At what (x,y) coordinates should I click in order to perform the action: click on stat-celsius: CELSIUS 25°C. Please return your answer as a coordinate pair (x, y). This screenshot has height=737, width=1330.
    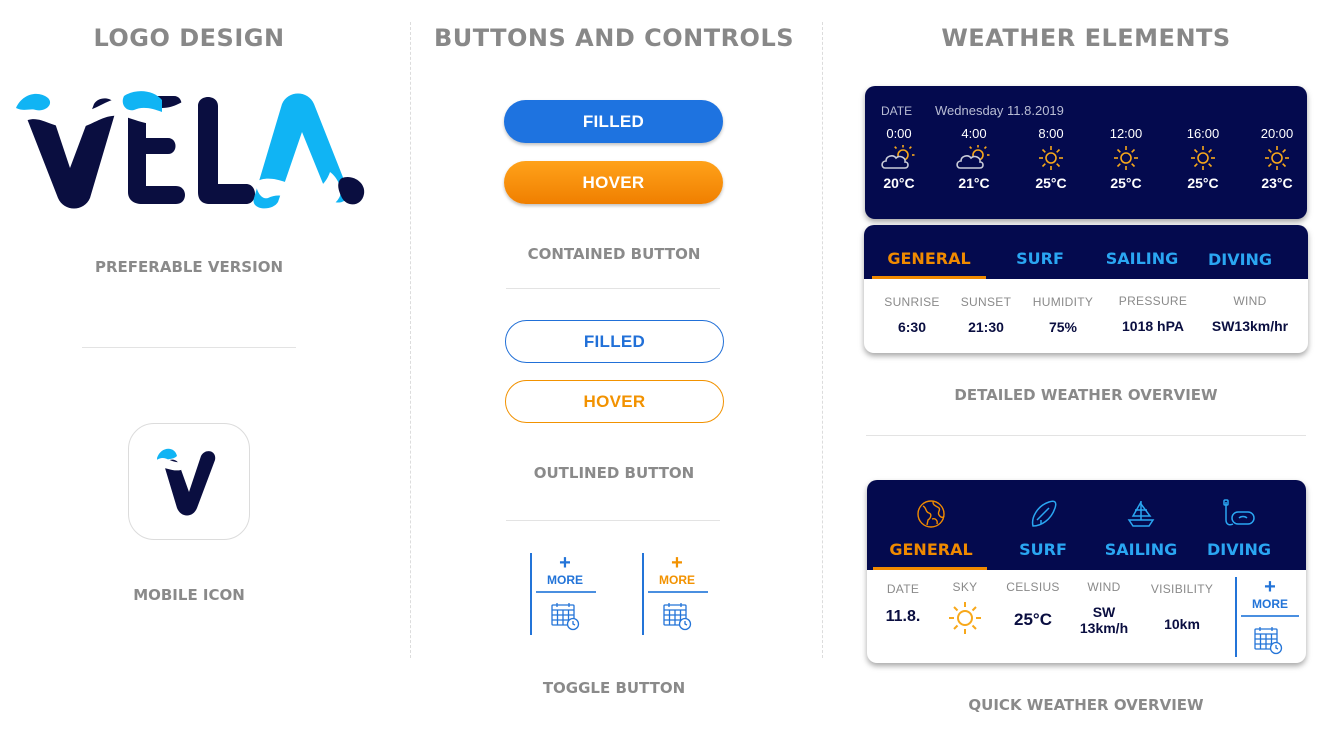
    Looking at the image, I should click on (1033, 604).